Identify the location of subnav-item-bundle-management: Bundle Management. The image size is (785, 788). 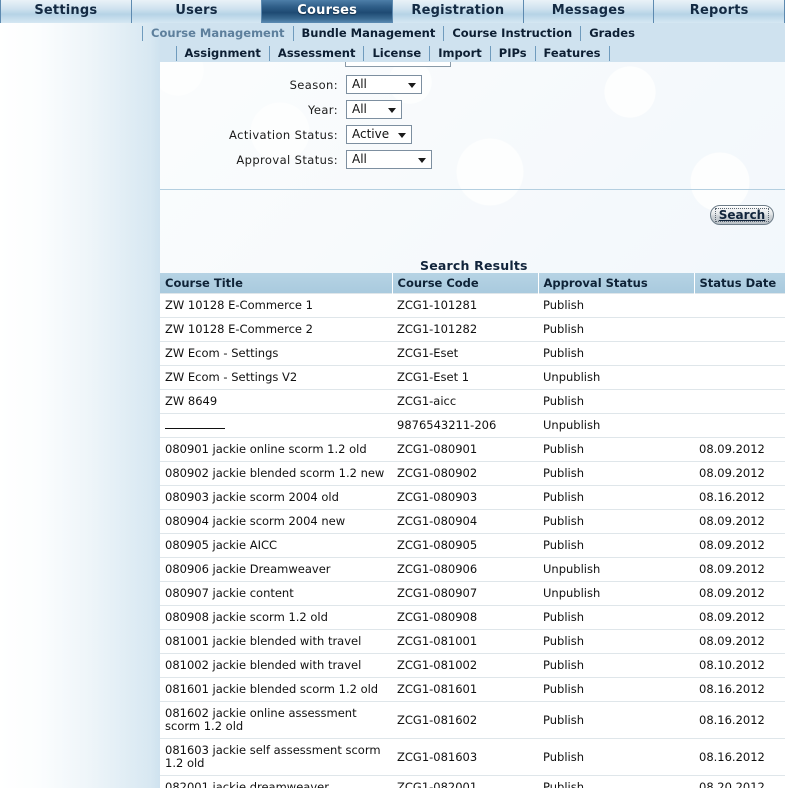
(368, 33).